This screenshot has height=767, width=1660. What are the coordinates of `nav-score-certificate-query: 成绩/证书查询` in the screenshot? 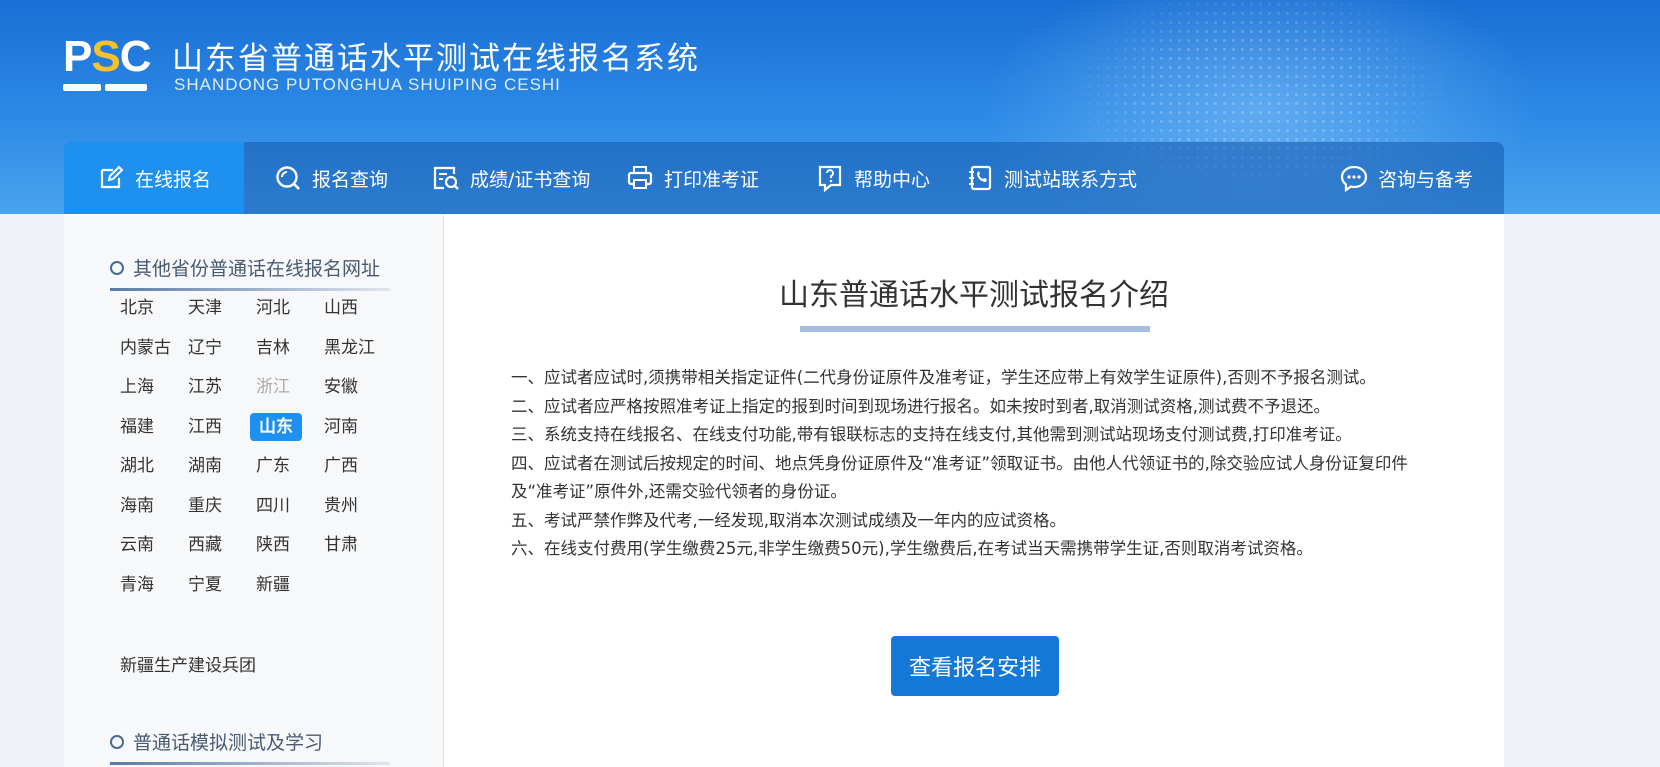 It's located at (511, 178).